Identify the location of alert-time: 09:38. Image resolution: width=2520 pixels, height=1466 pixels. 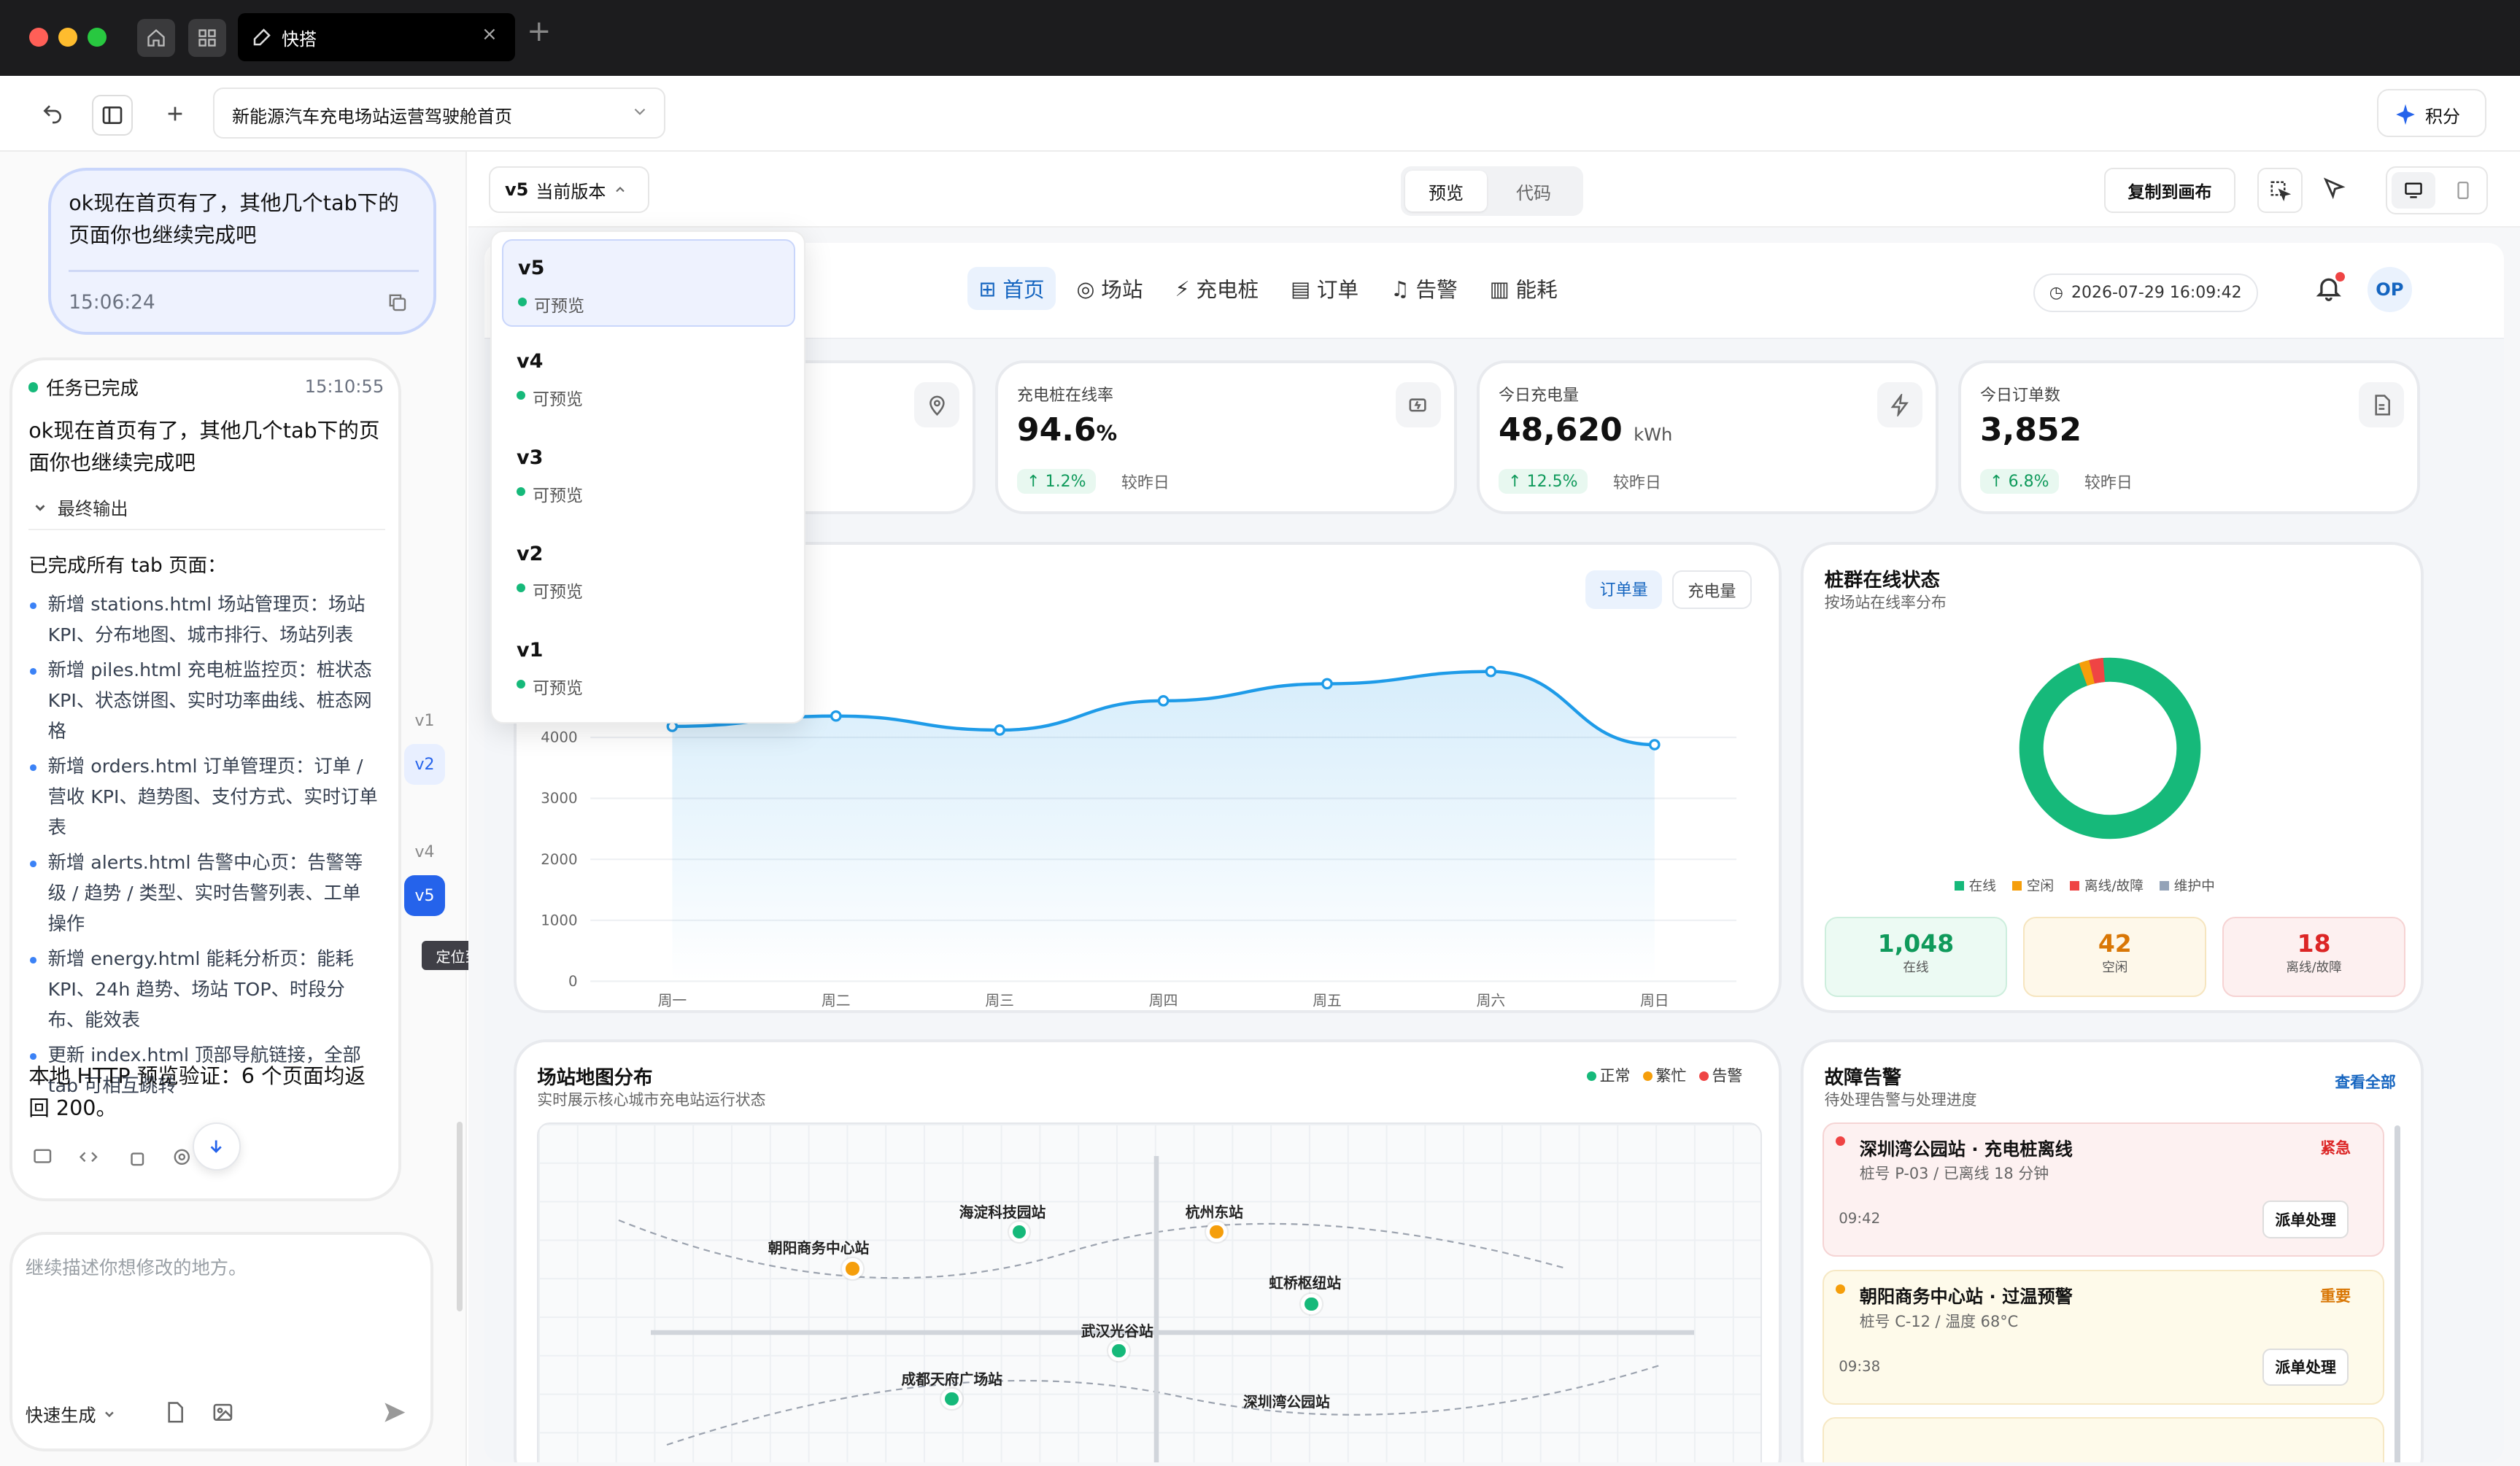
(1860, 1366).